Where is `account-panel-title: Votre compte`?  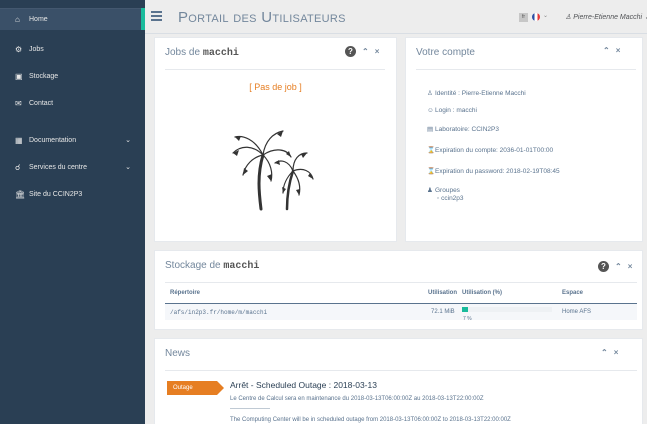 account-panel-title: Votre compte is located at coordinates (445, 52).